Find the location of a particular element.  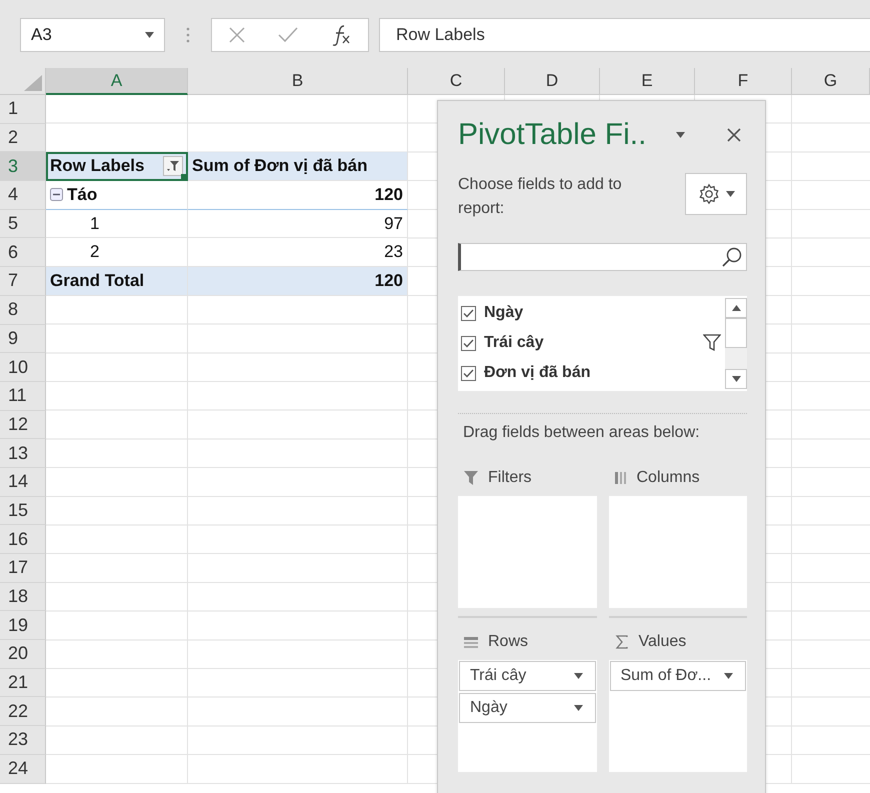

column-label-cell: Sum of Đơn vị đã bán is located at coordinates (298, 167).